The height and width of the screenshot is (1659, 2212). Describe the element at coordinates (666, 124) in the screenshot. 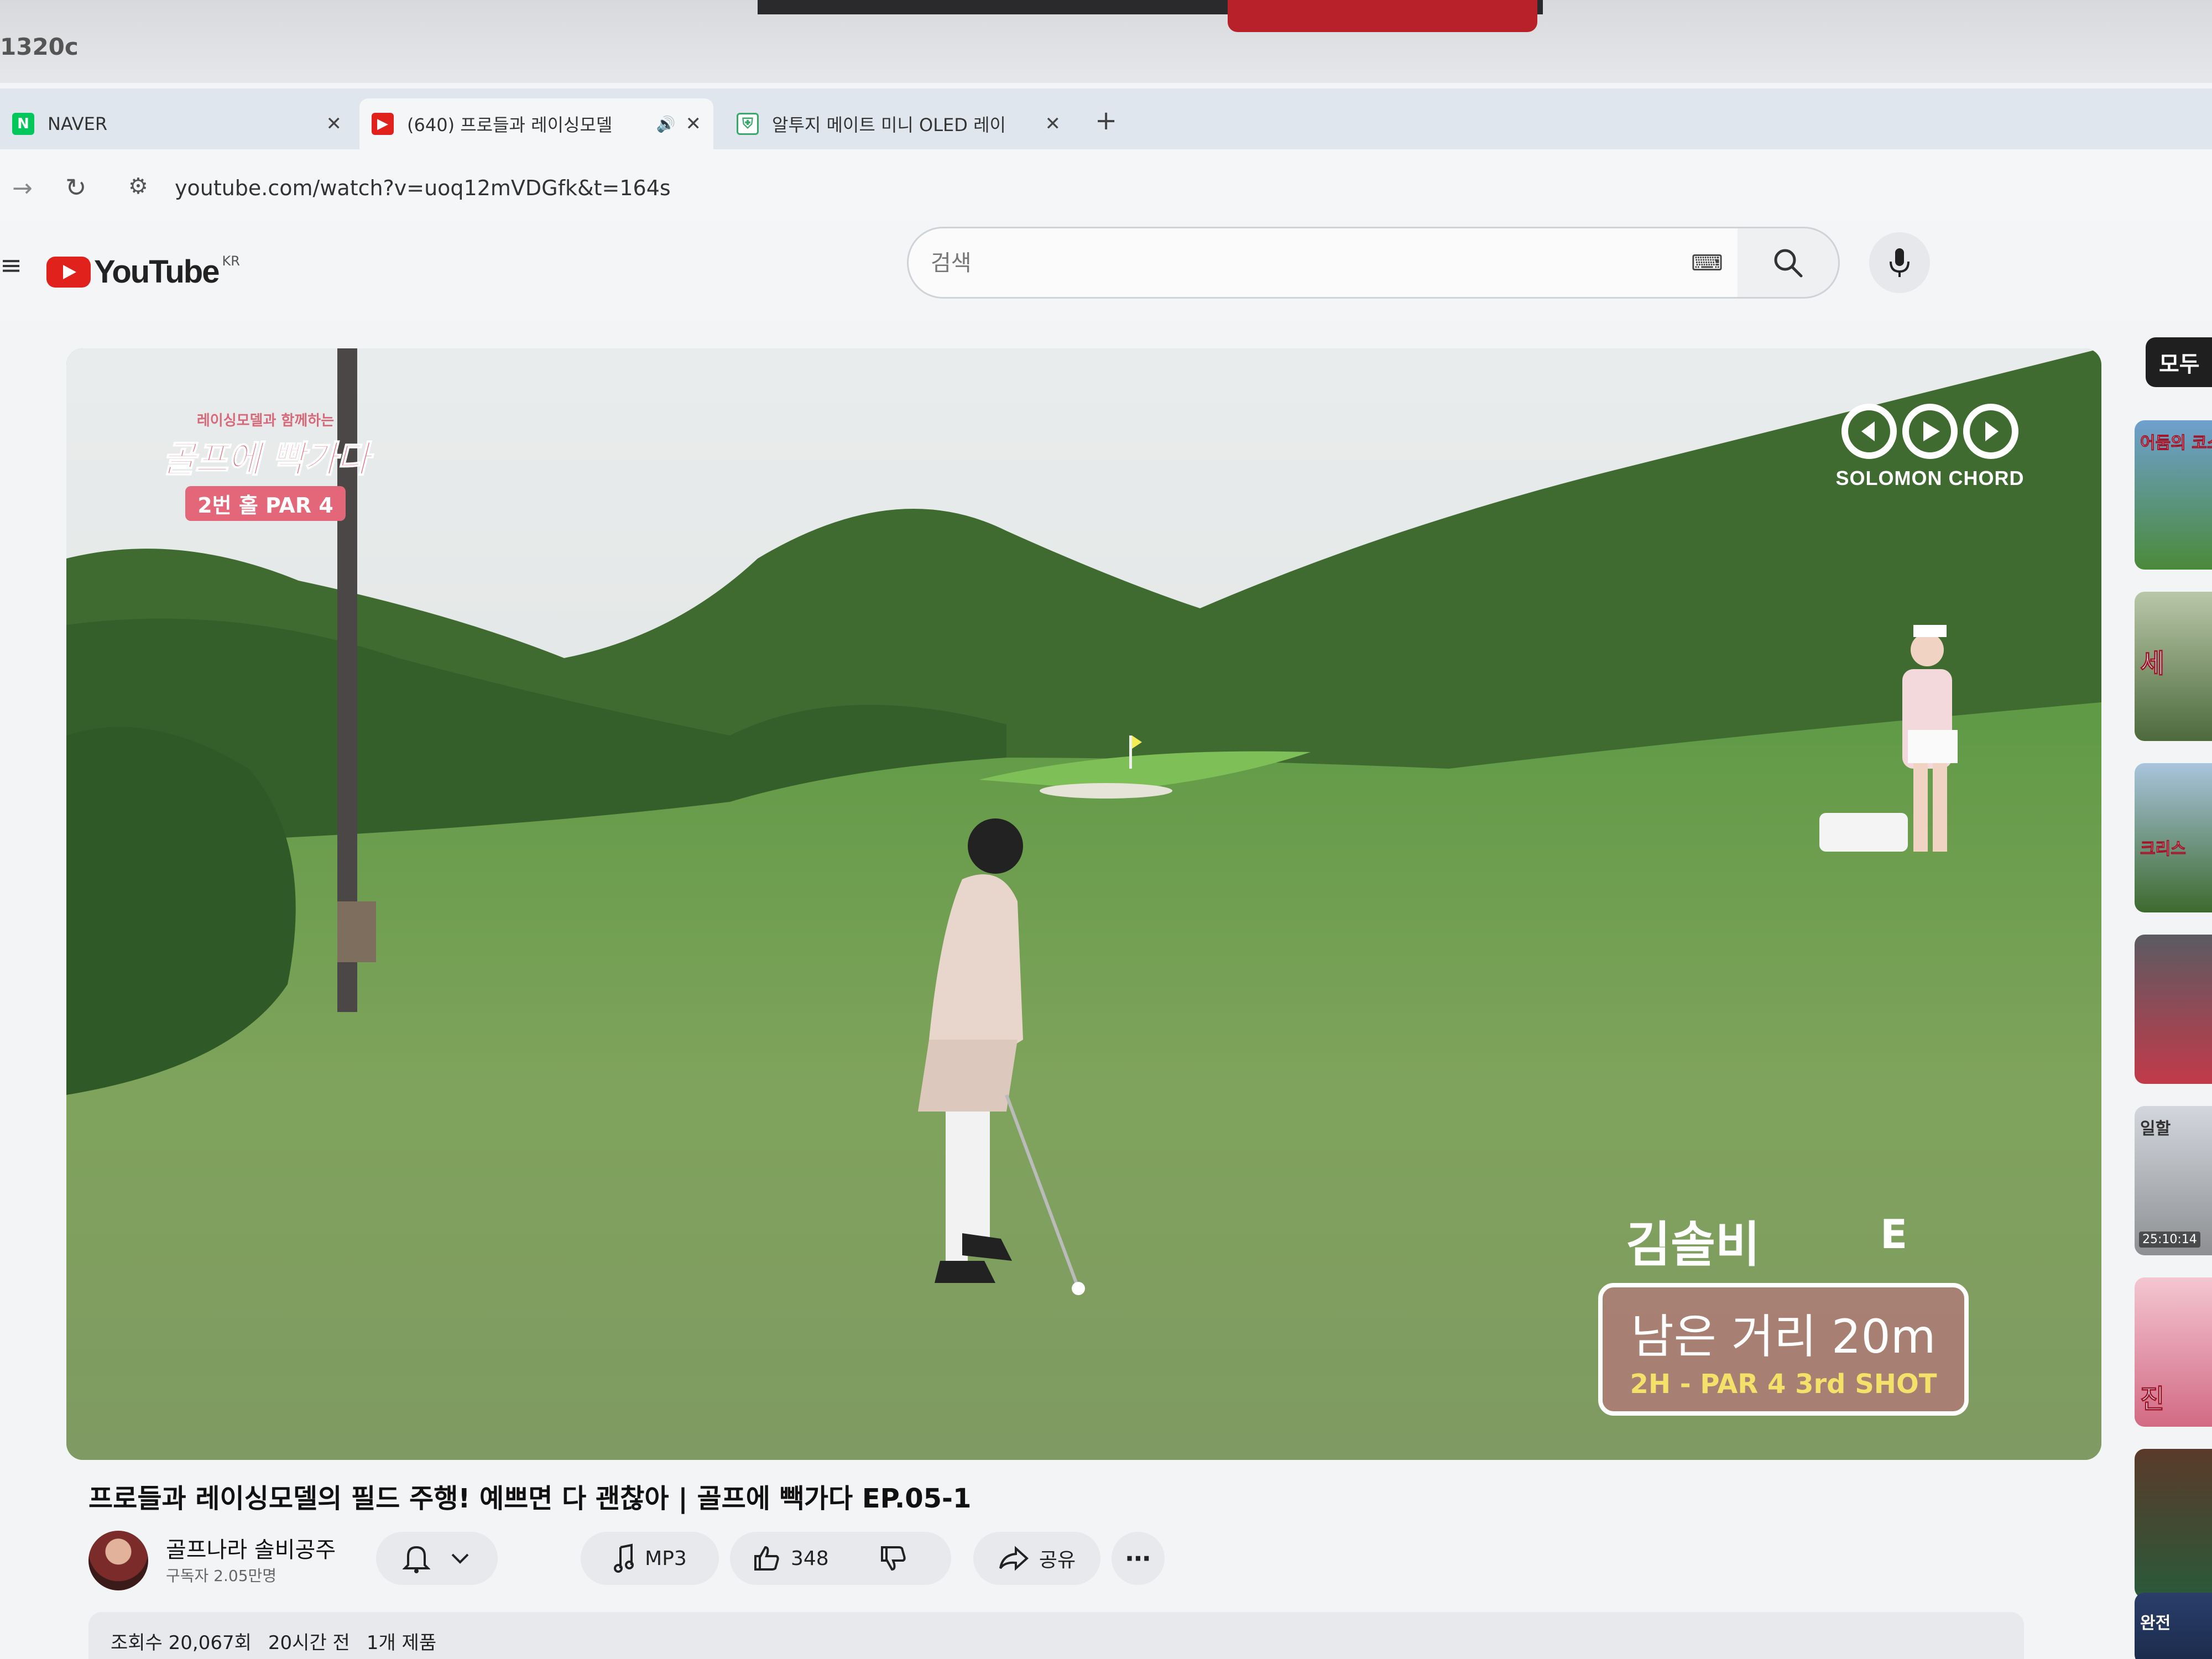

I see `speaker-icon: 🔊` at that location.